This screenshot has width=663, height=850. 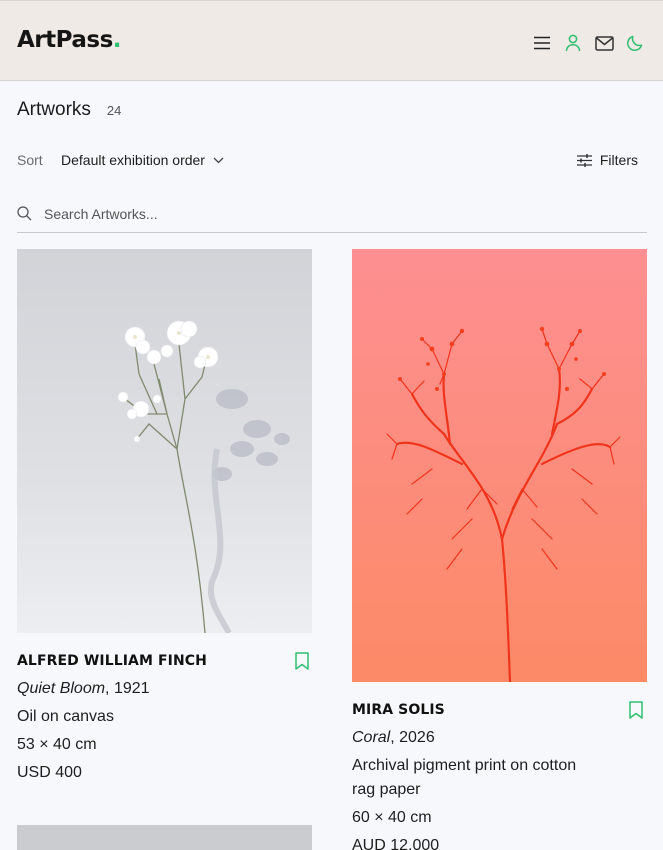 What do you see at coordinates (584, 160) in the screenshot?
I see `sliders-icon` at bounding box center [584, 160].